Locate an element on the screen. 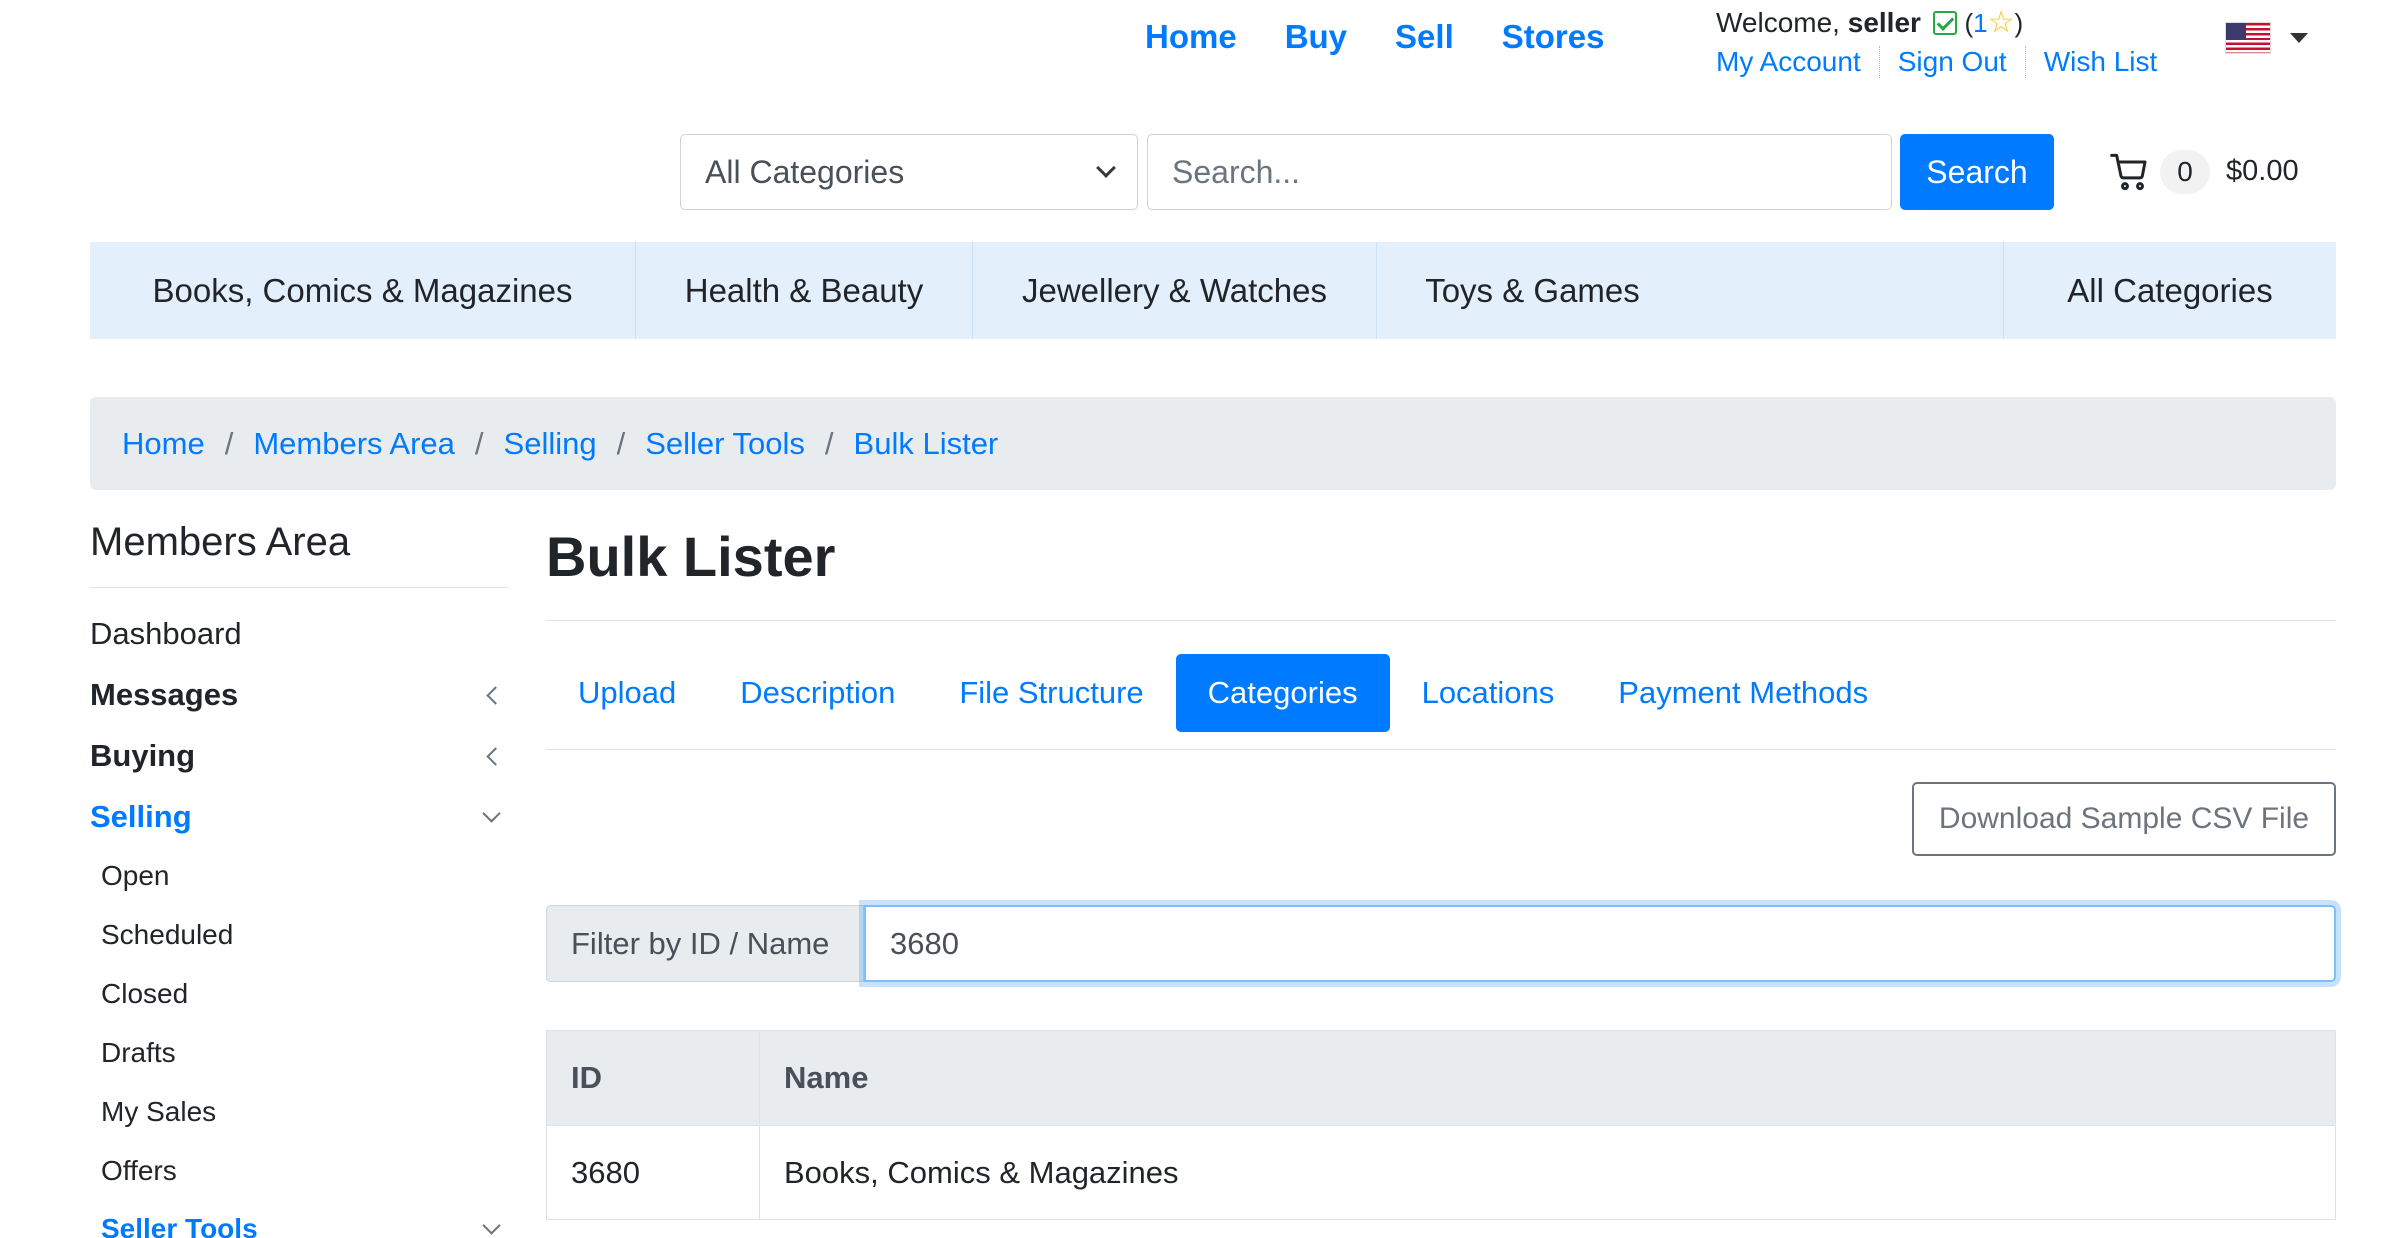  tab-upload: Upload is located at coordinates (627, 693).